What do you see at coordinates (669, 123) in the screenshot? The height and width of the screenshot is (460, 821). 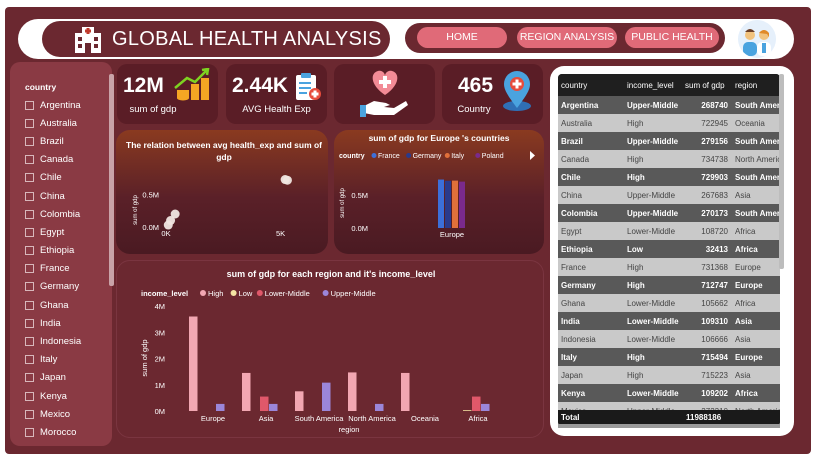 I see `table-row: Australia High 722945 Oceania` at bounding box center [669, 123].